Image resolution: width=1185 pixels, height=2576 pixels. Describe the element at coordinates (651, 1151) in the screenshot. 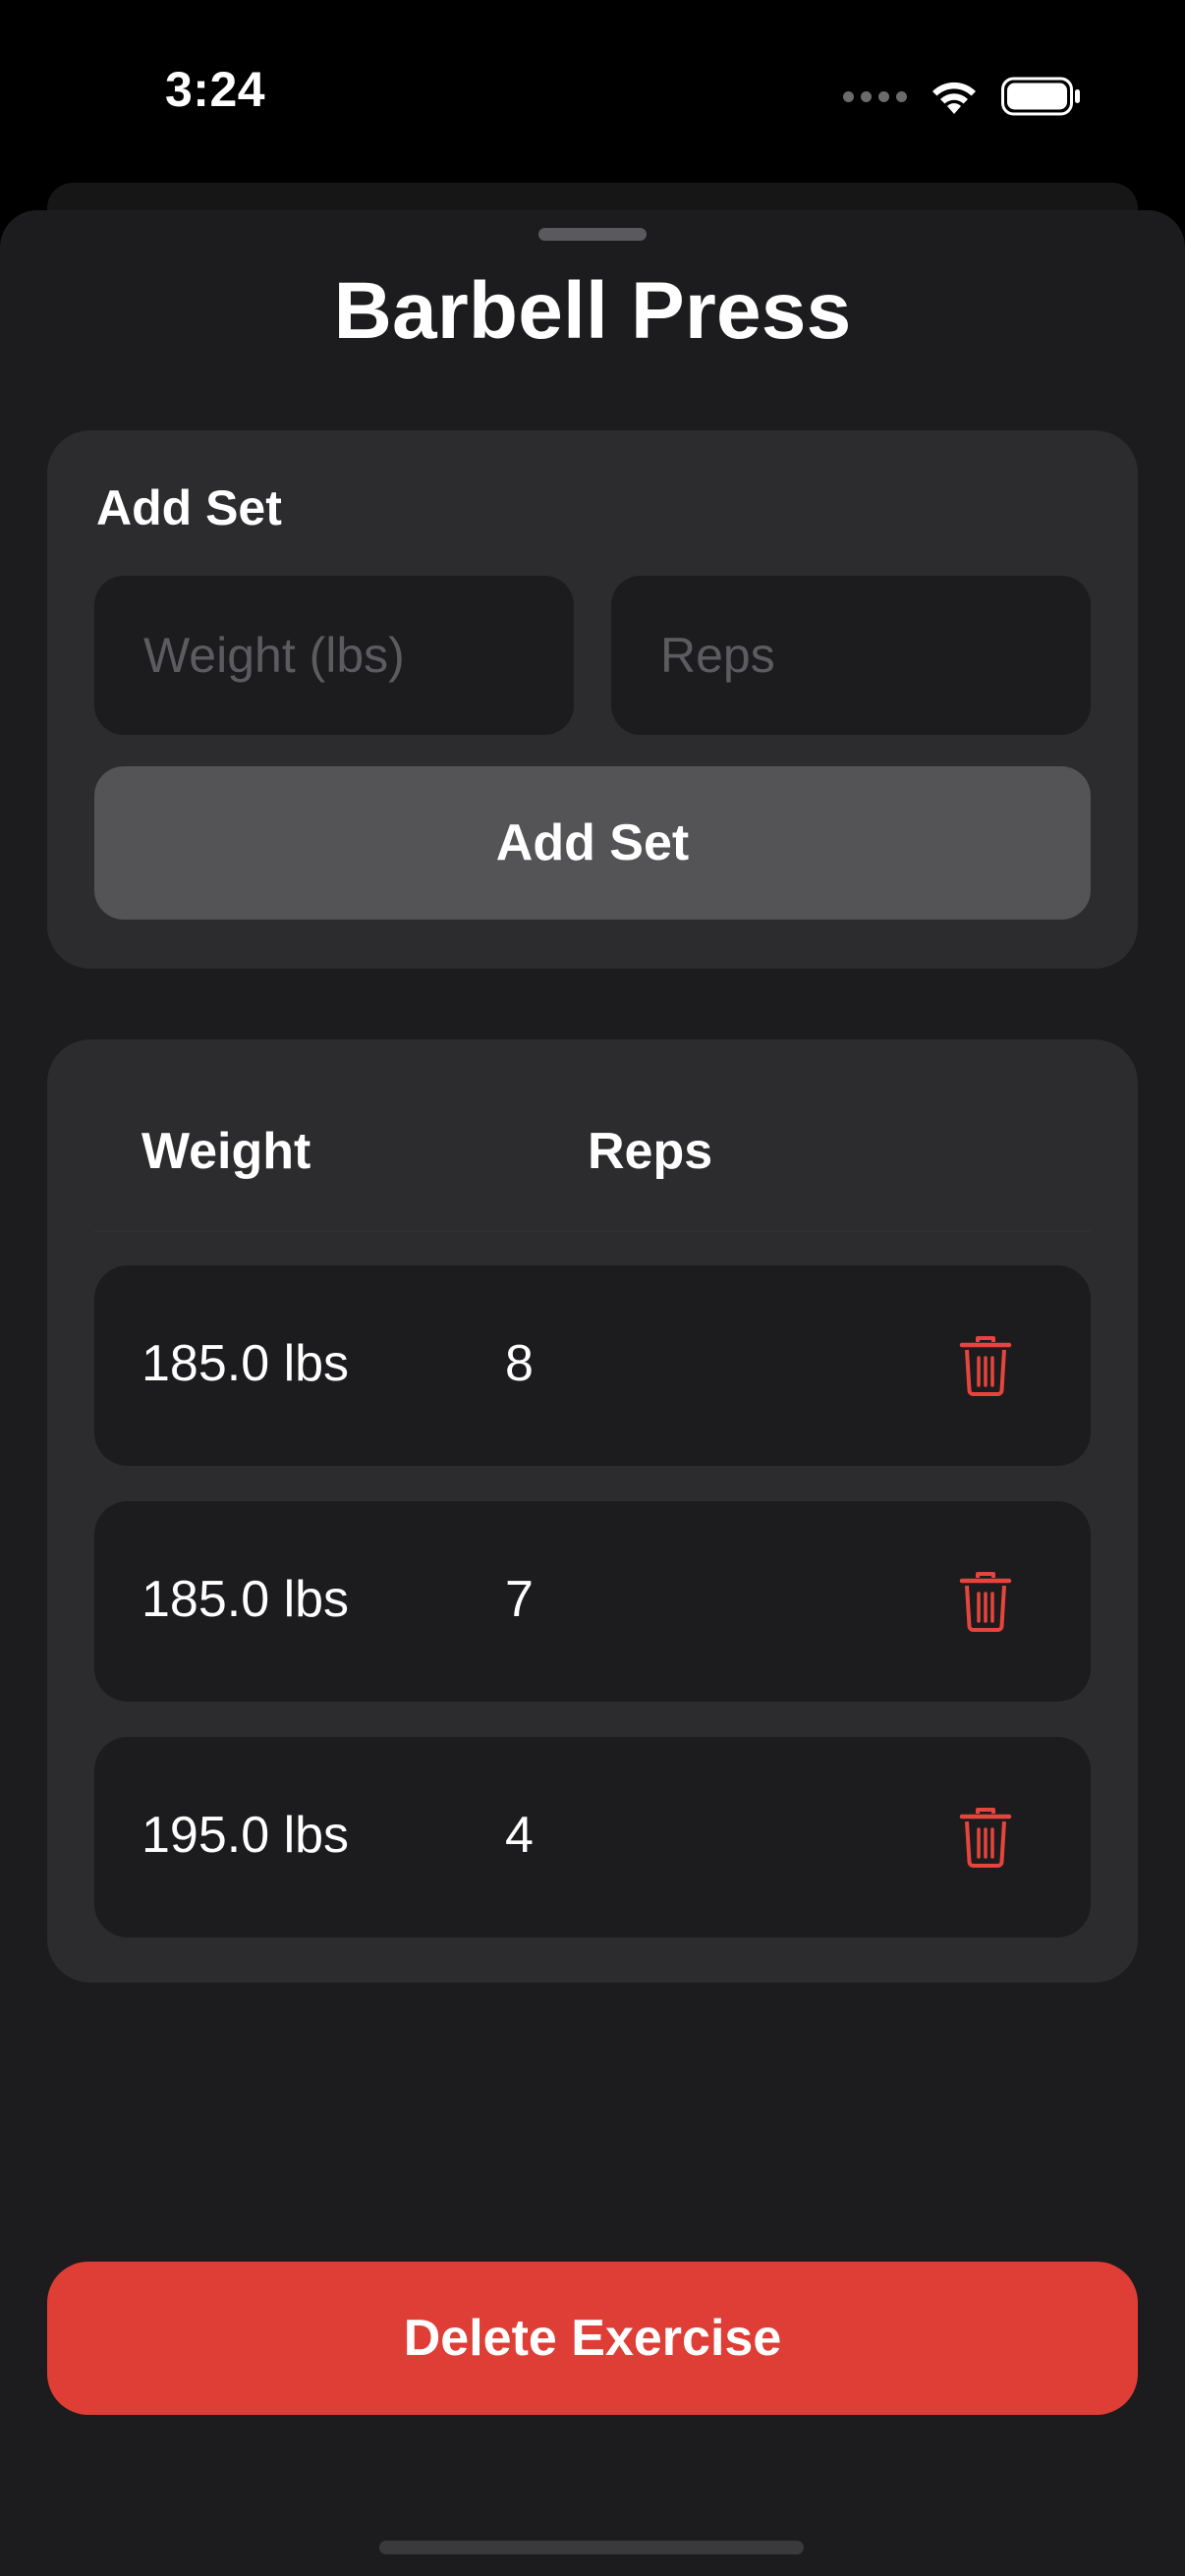

I see `column-header-reps: Reps` at that location.